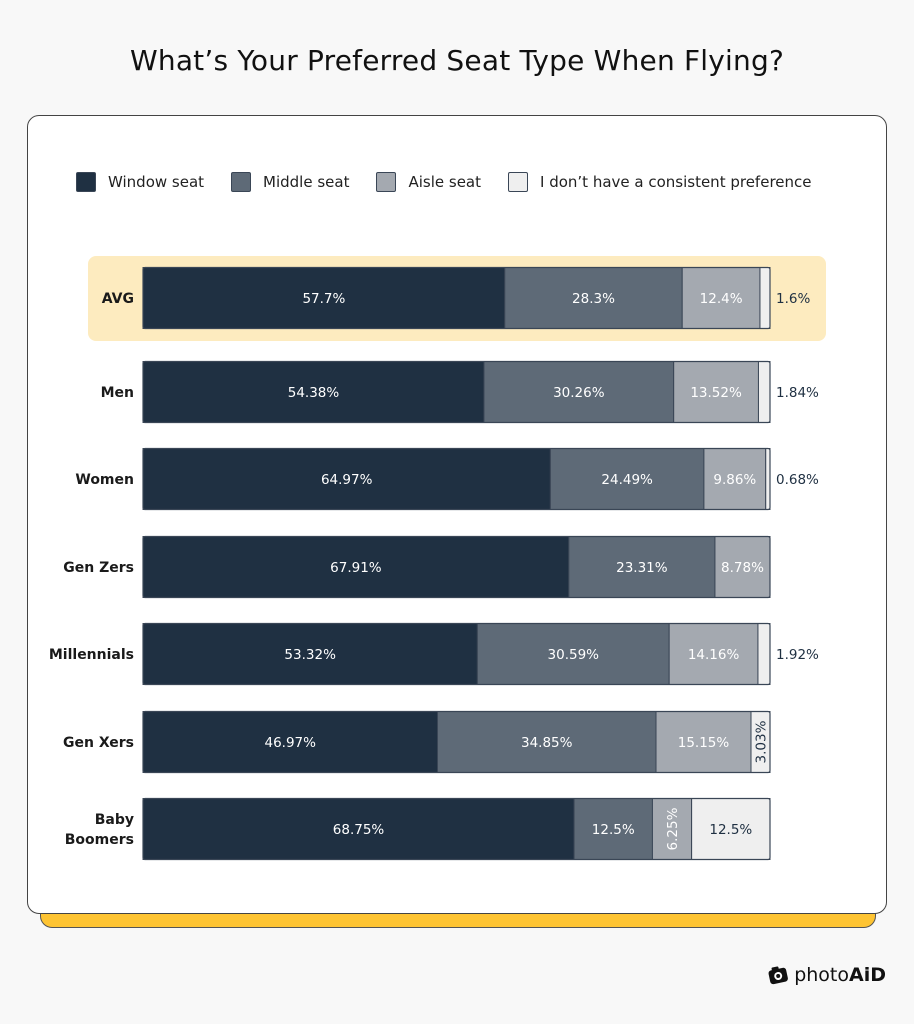 The width and height of the screenshot is (914, 1024). What do you see at coordinates (704, 743) in the screenshot?
I see `data-label: 15.15%` at bounding box center [704, 743].